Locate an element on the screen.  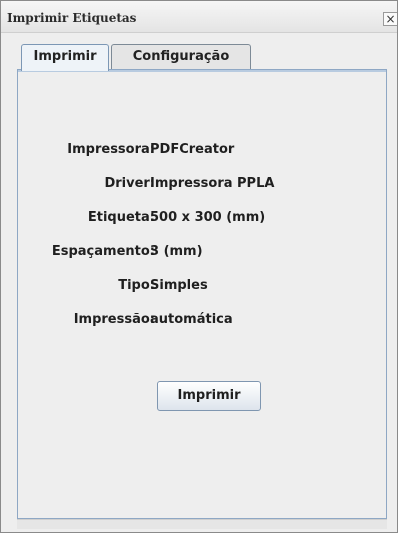
detail-row-driver: Driver: Impressora PPLA is located at coordinates (203, 186).